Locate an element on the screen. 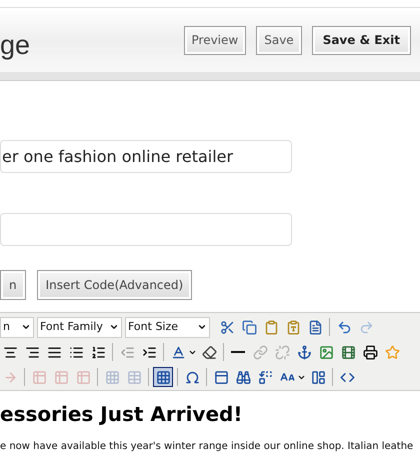 Image resolution: width=420 pixels, height=463 pixels. scissors-icon is located at coordinates (227, 327).